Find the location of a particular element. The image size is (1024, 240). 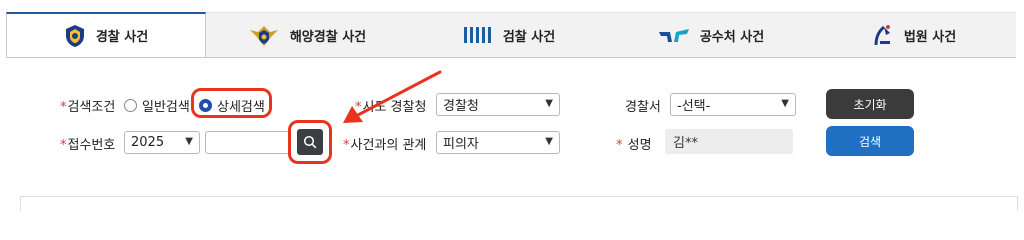

annotation-arrow is located at coordinates (392, 96).